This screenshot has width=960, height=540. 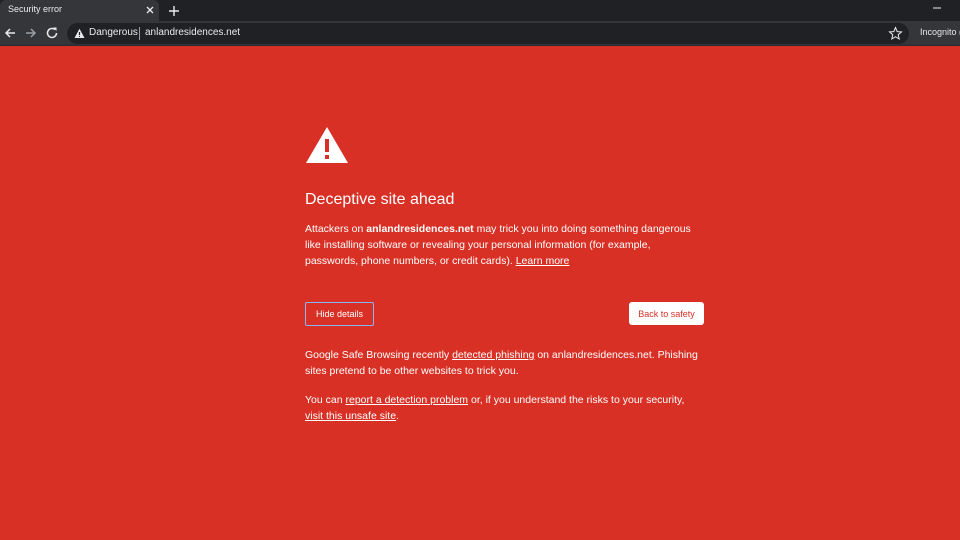 I want to click on star-icon, so click(x=895, y=33).